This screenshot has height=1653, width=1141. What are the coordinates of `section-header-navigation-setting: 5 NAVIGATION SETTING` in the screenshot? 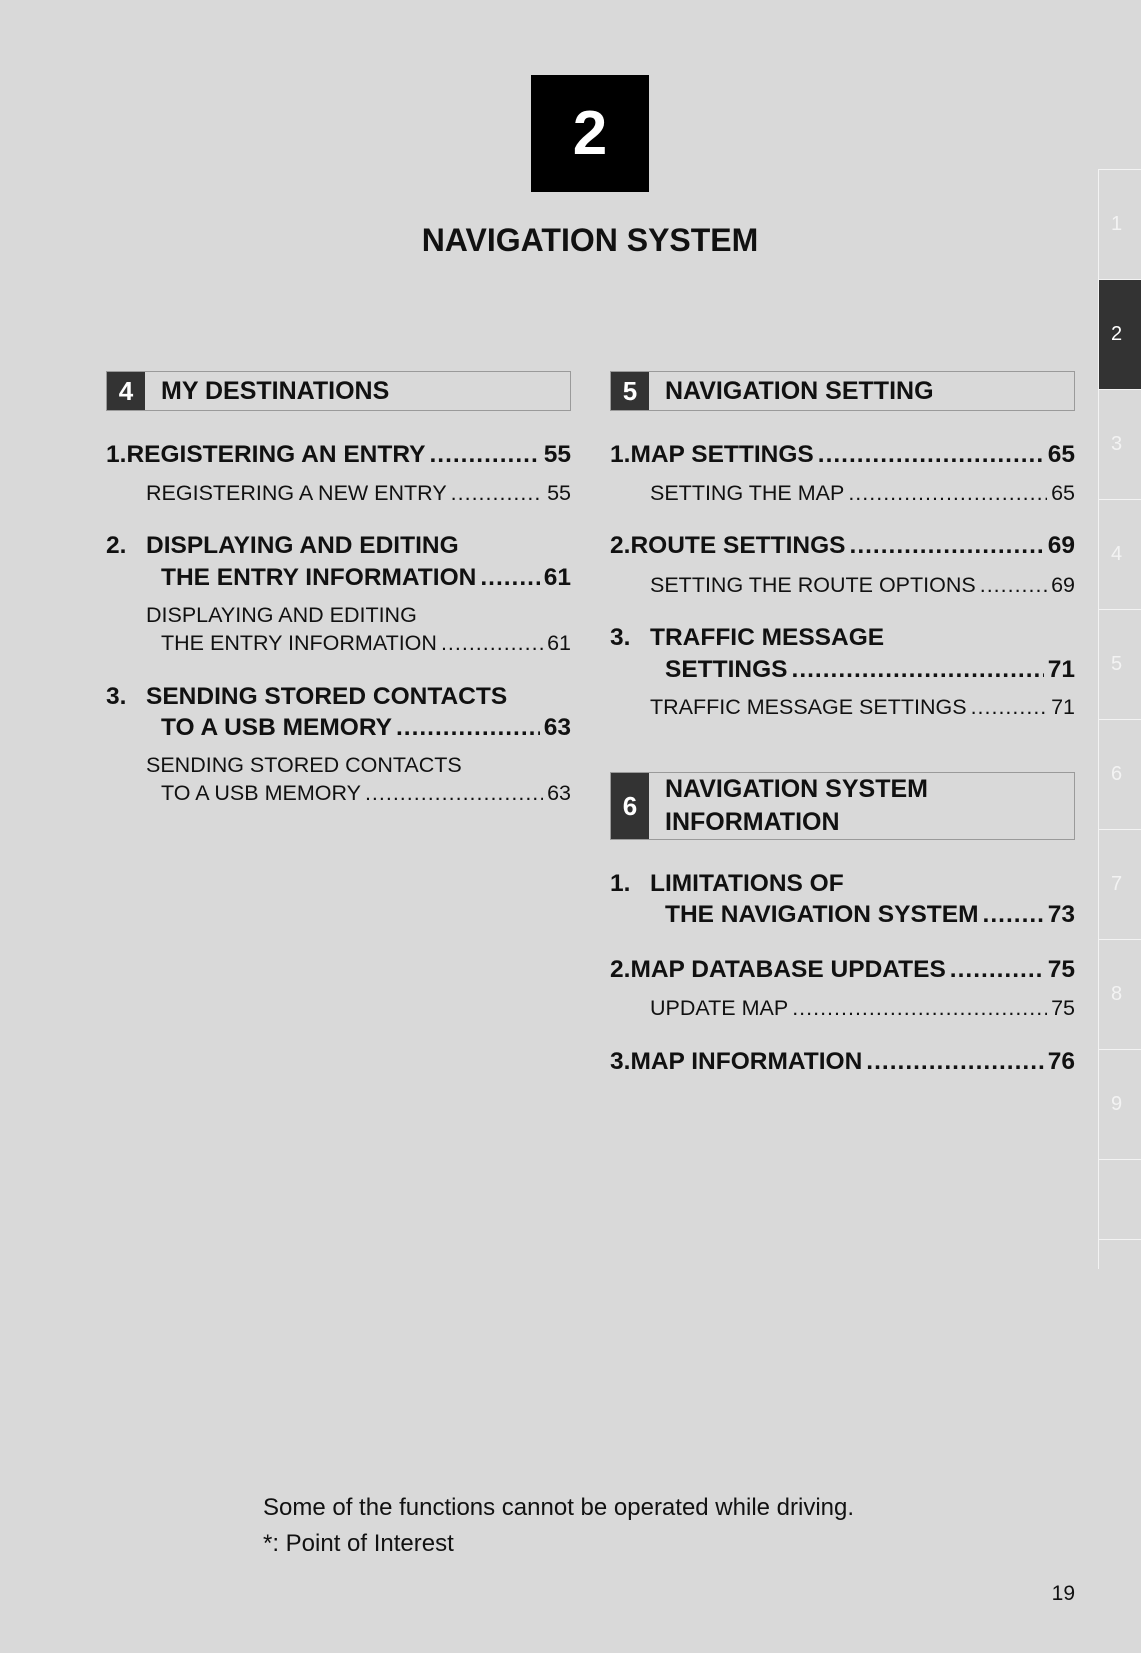 It's located at (842, 391).